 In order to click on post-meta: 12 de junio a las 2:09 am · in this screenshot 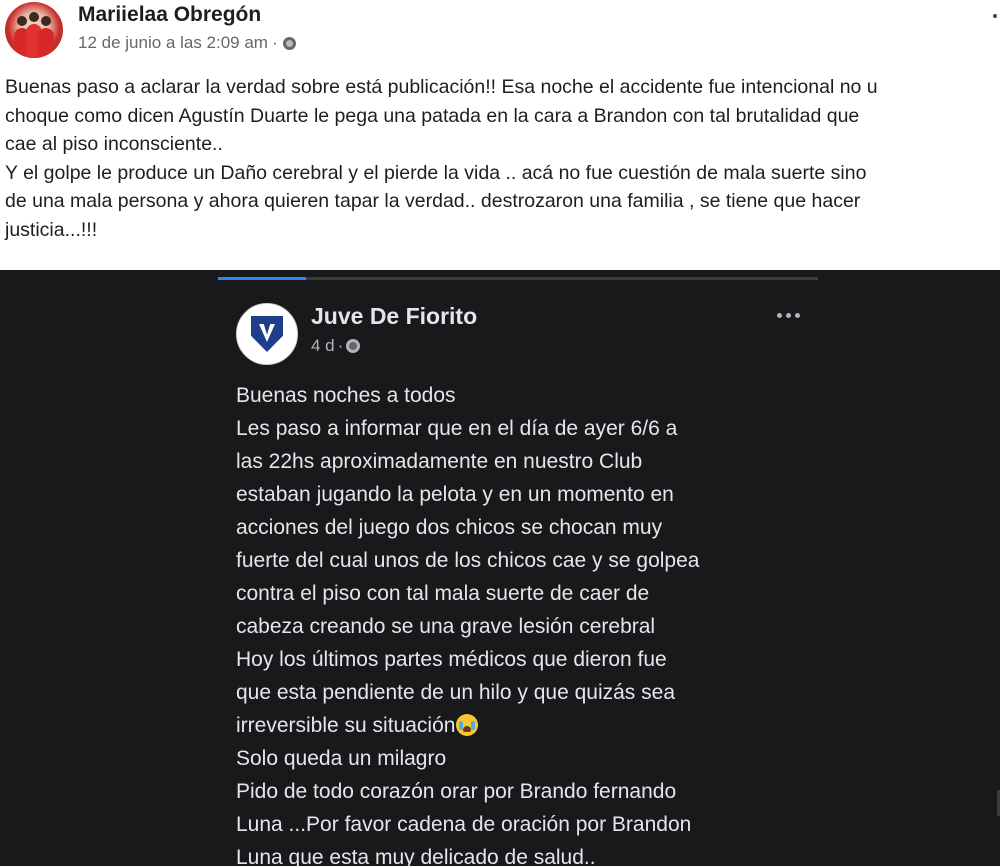, I will do `click(187, 43)`.